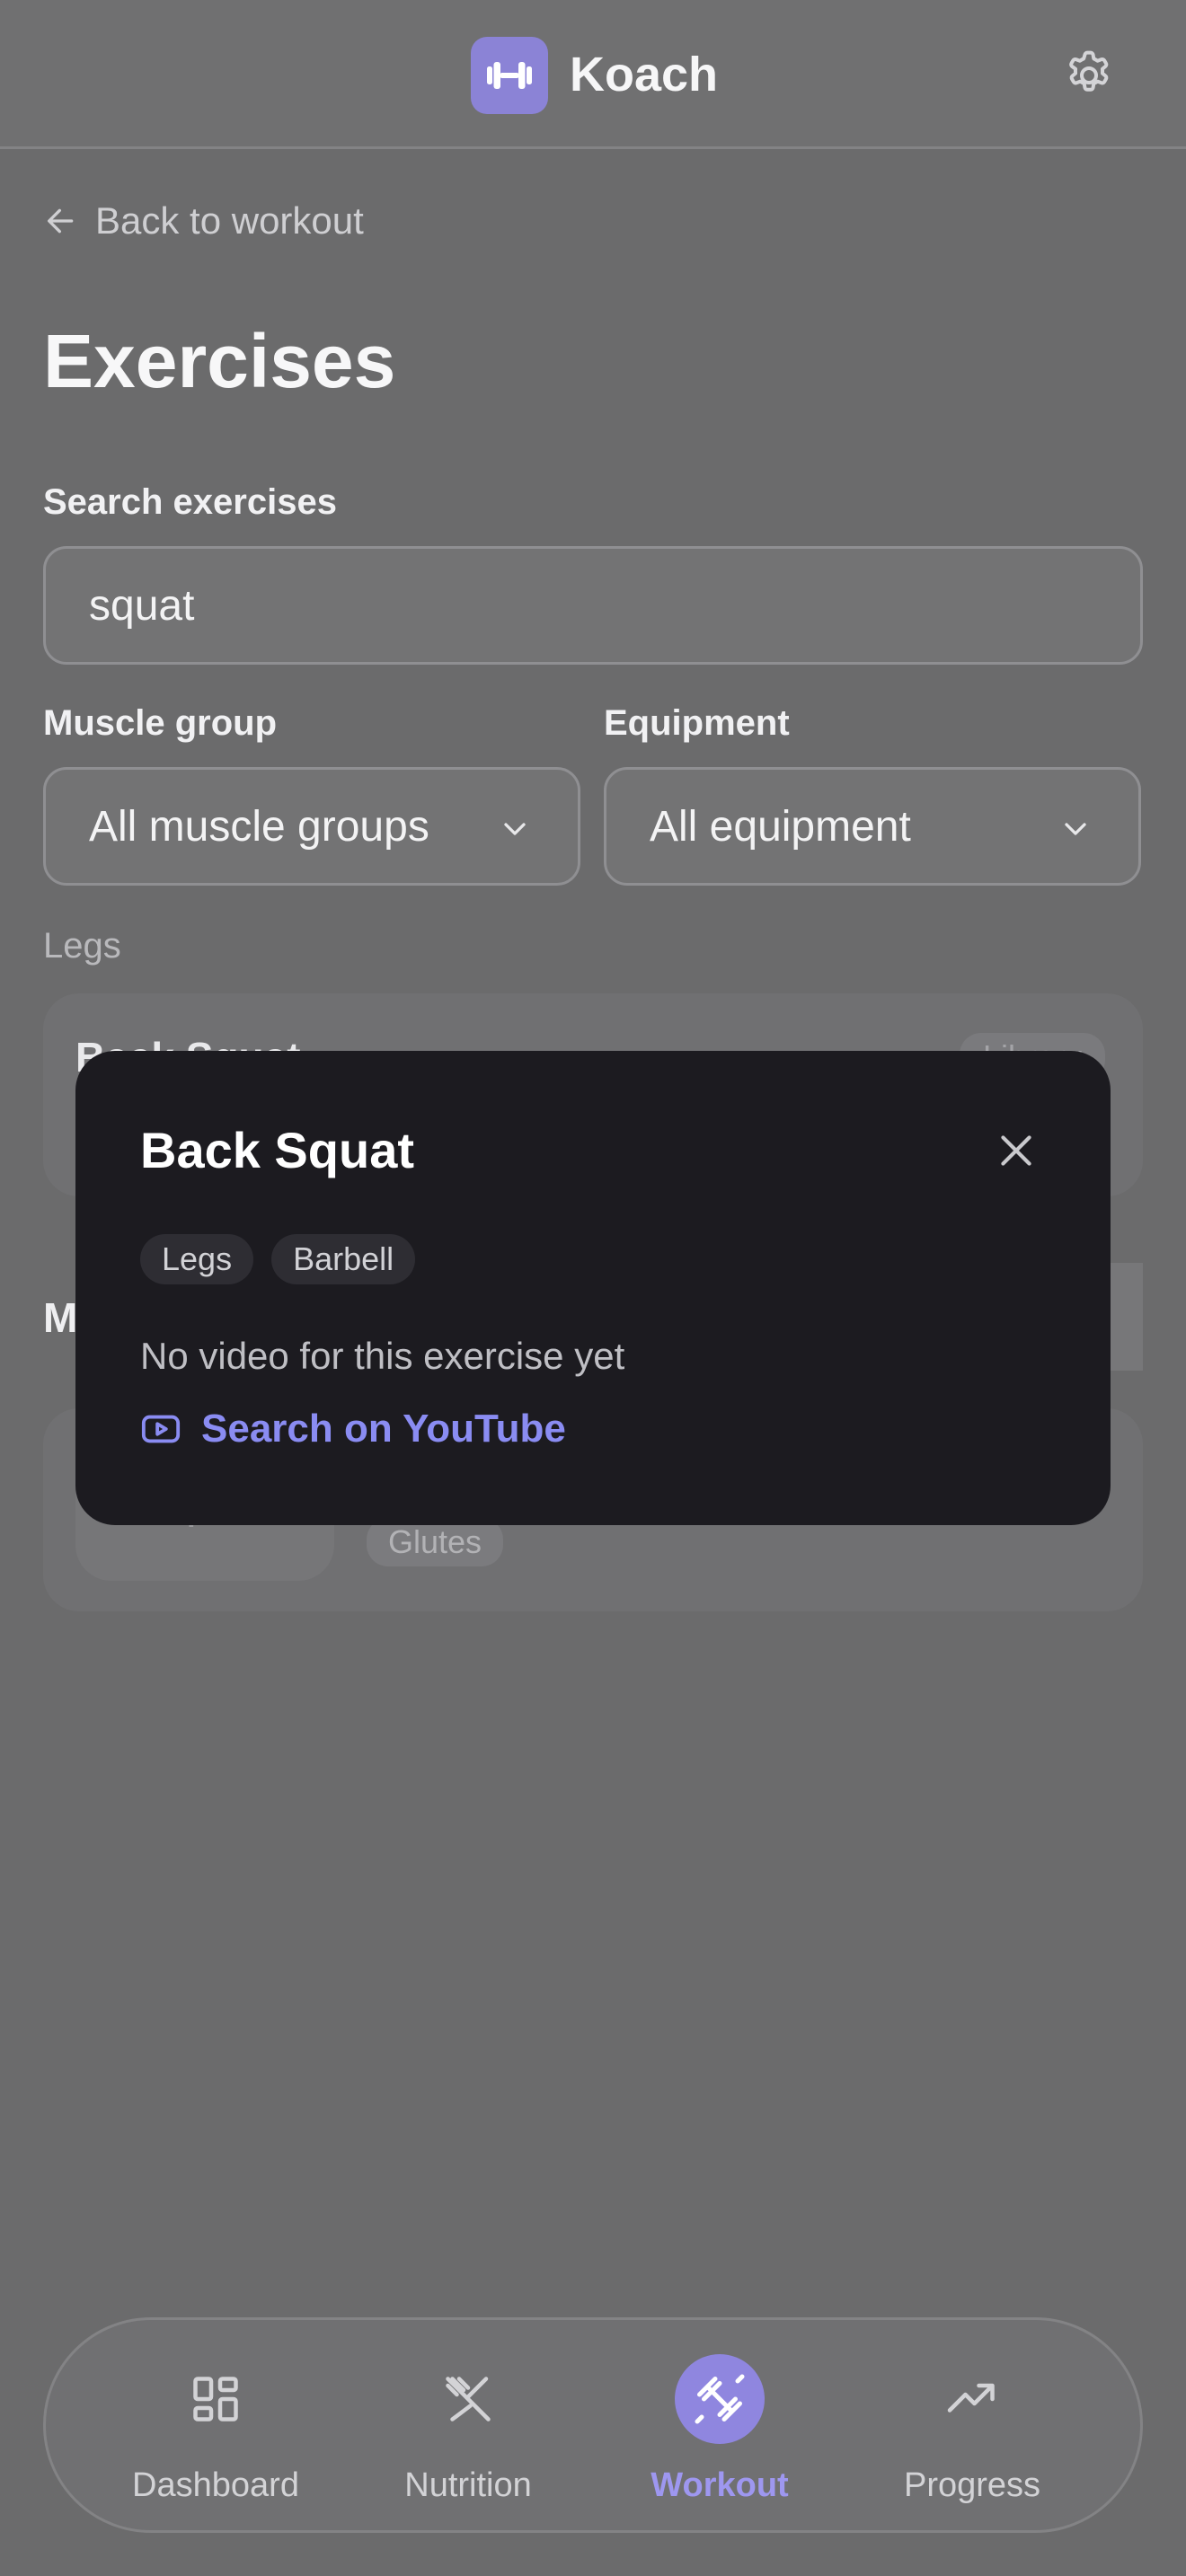 This screenshot has height=2576, width=1186. What do you see at coordinates (61, 221) in the screenshot?
I see `arrow-left-icon` at bounding box center [61, 221].